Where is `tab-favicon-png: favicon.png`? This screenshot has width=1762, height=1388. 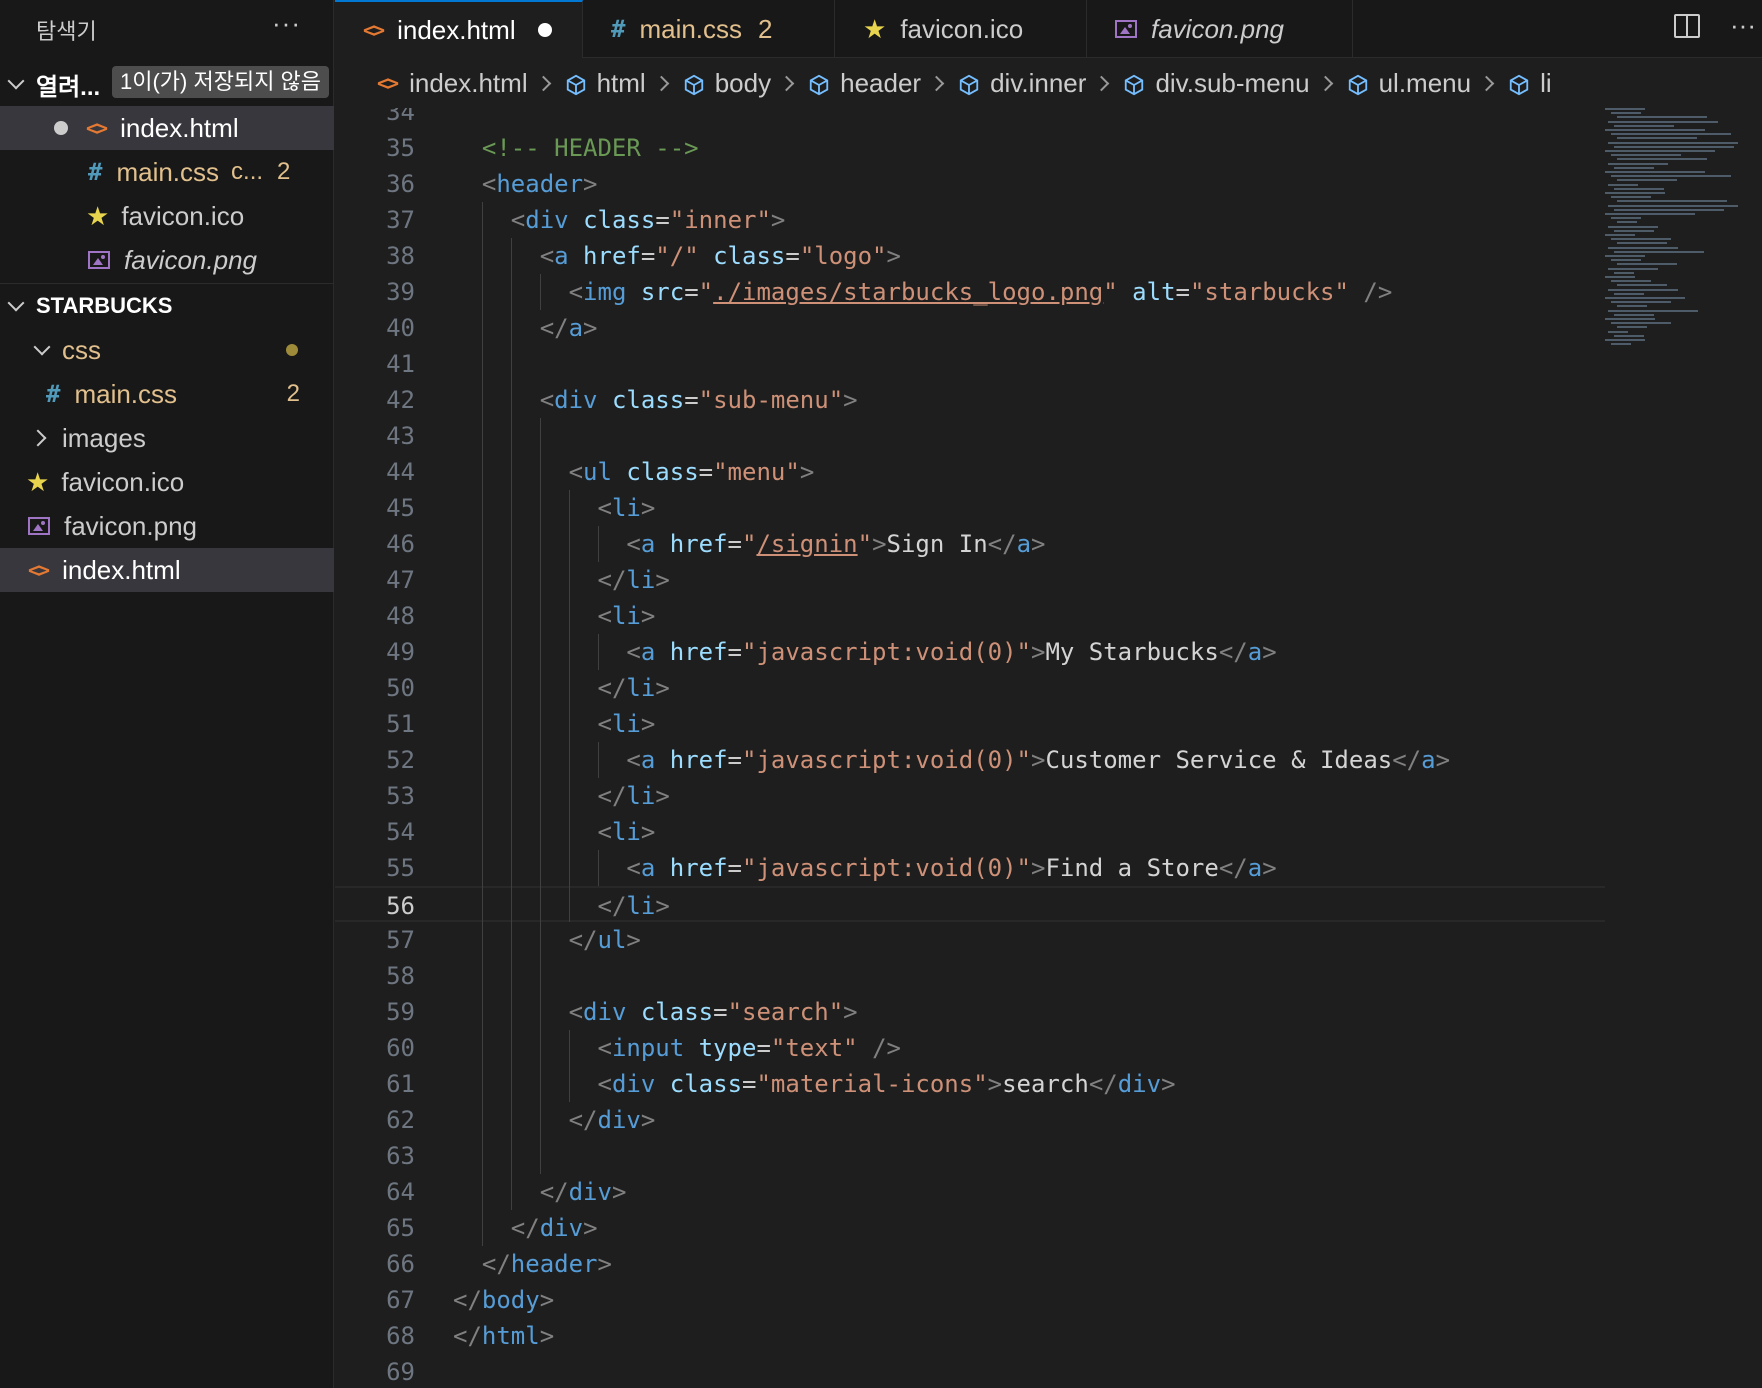
tab-favicon-png: favicon.png is located at coordinates (1220, 29).